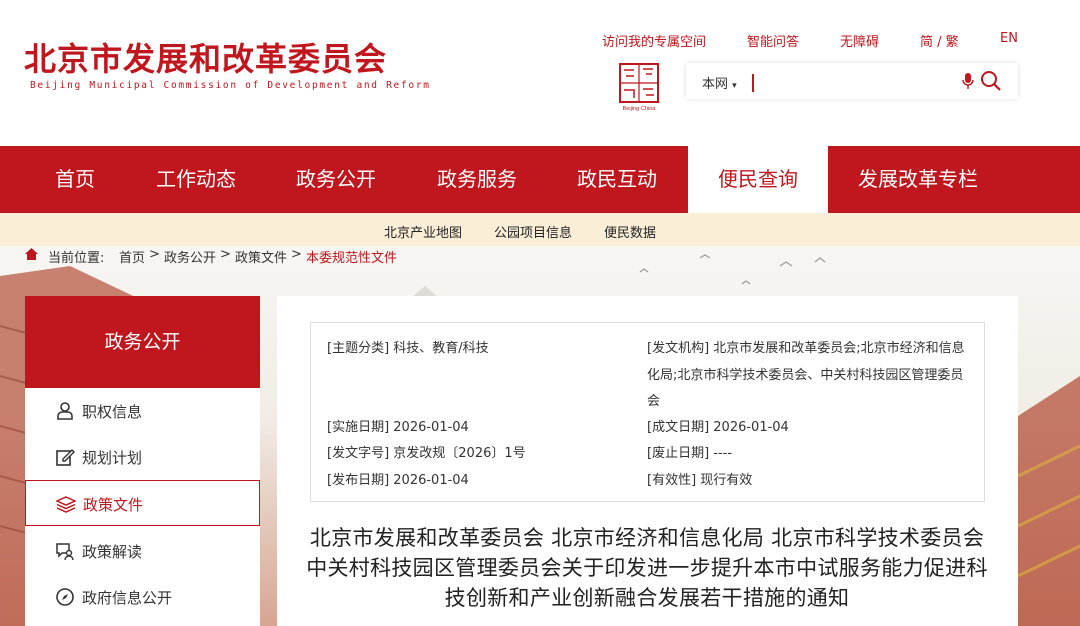  I want to click on personal-space-link: 访问我的专属空间, so click(654, 40).